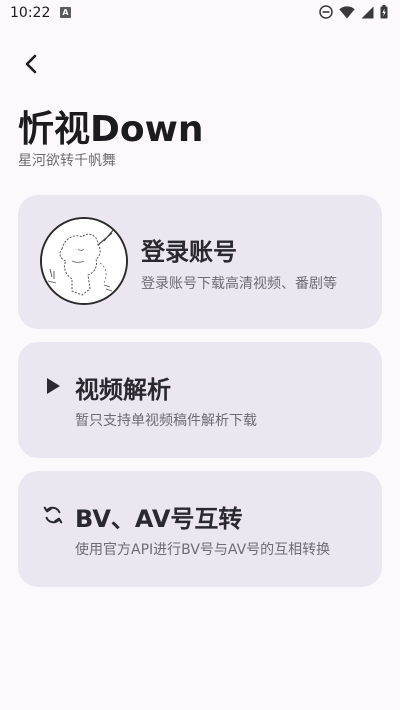 The image size is (400, 710). I want to click on bv-av-convert-title: BV、AV号互转, so click(159, 519).